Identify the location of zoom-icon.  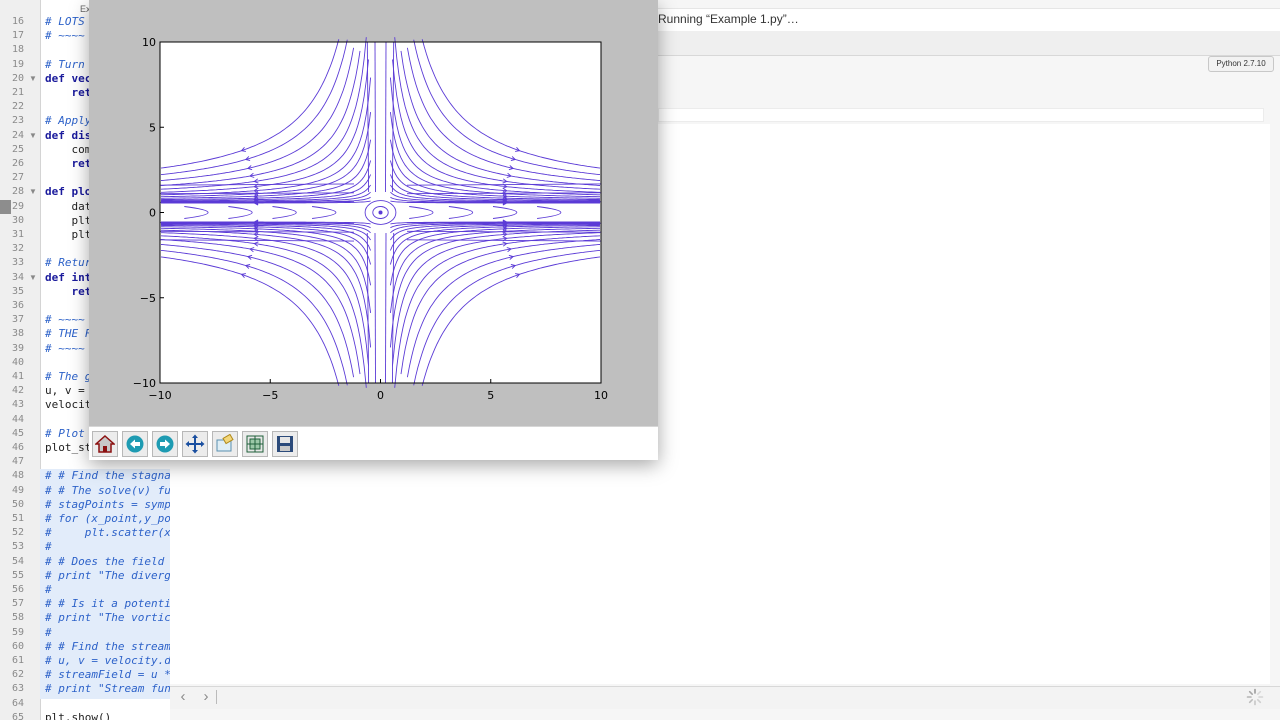
(225, 443).